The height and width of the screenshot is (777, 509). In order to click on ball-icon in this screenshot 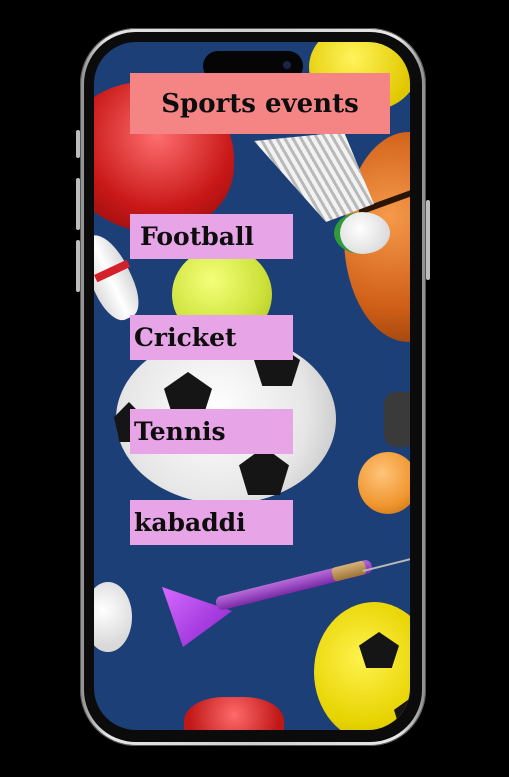, I will do `click(384, 483)`.